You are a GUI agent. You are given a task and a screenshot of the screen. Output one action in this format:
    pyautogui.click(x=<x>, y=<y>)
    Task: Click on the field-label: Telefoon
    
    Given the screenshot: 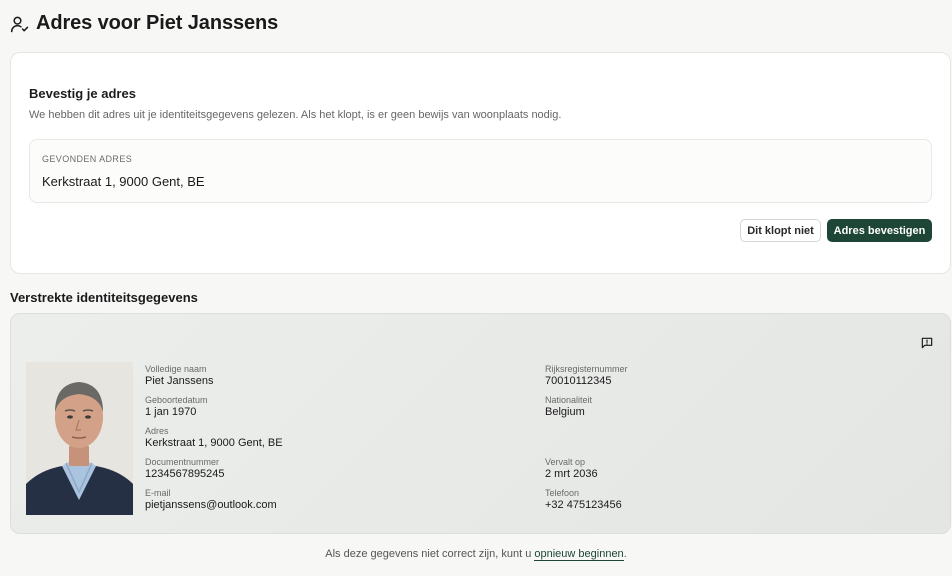 What is the action you would take?
    pyautogui.click(x=562, y=493)
    